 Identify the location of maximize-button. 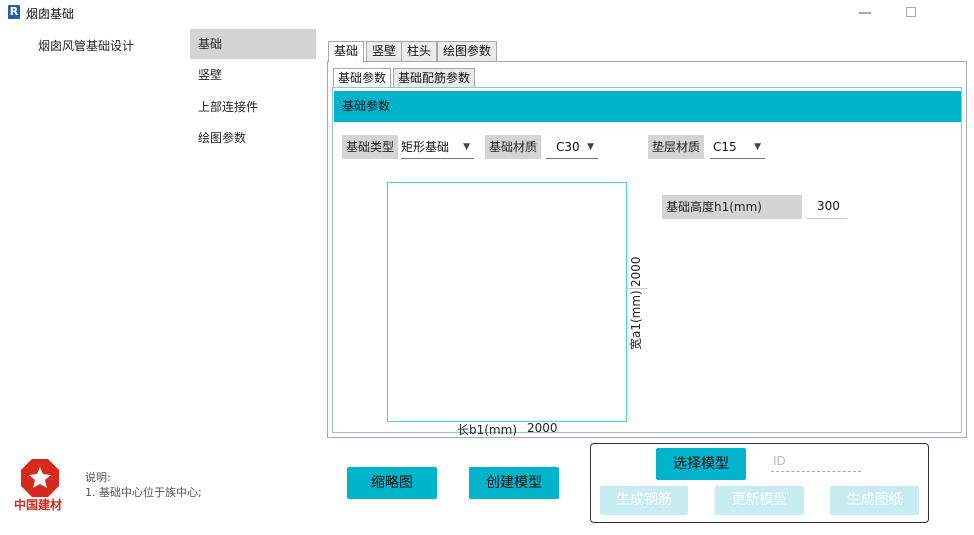
(911, 13).